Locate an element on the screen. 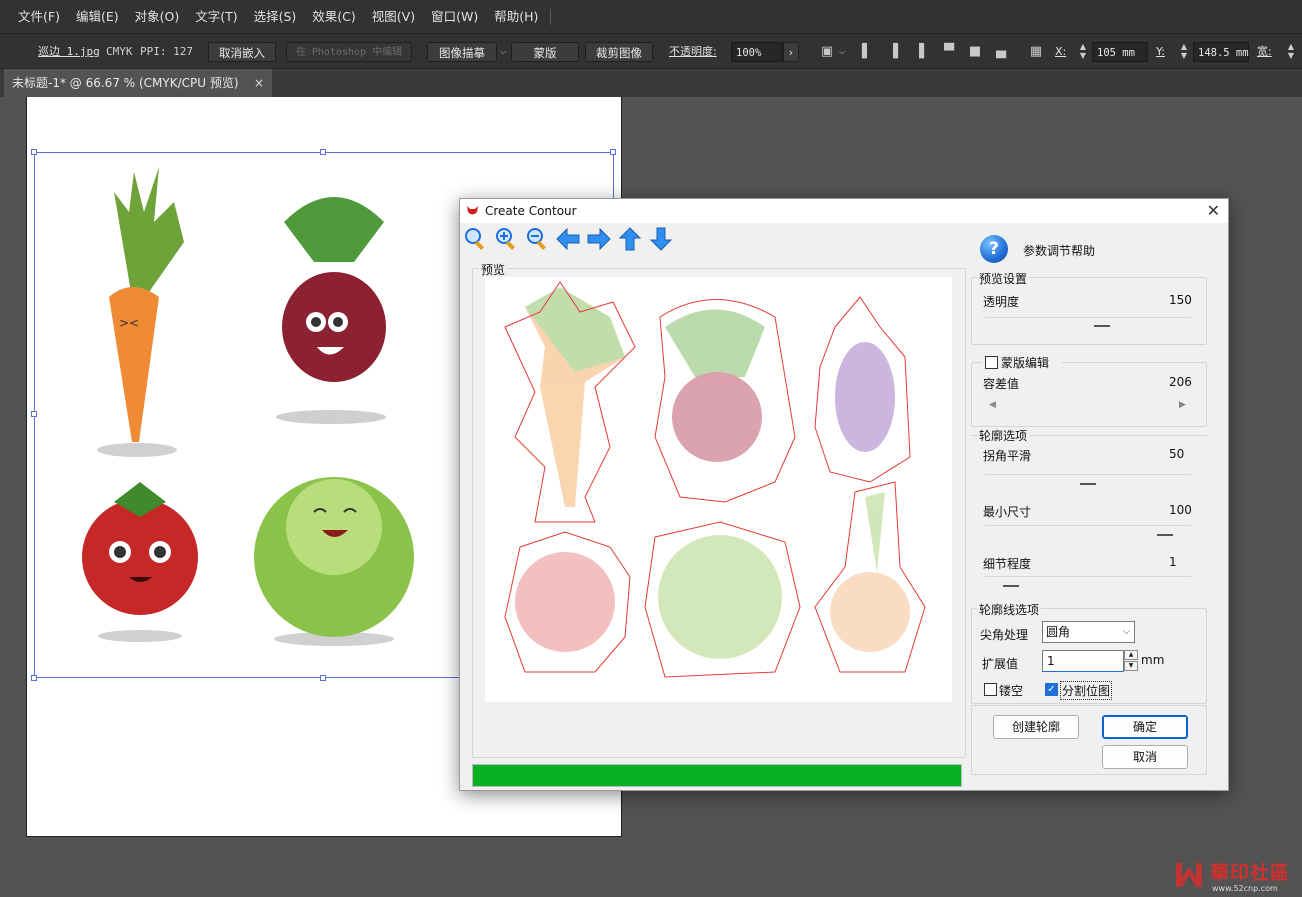 The height and width of the screenshot is (897, 1302). zoom-in-icon is located at coordinates (507, 239).